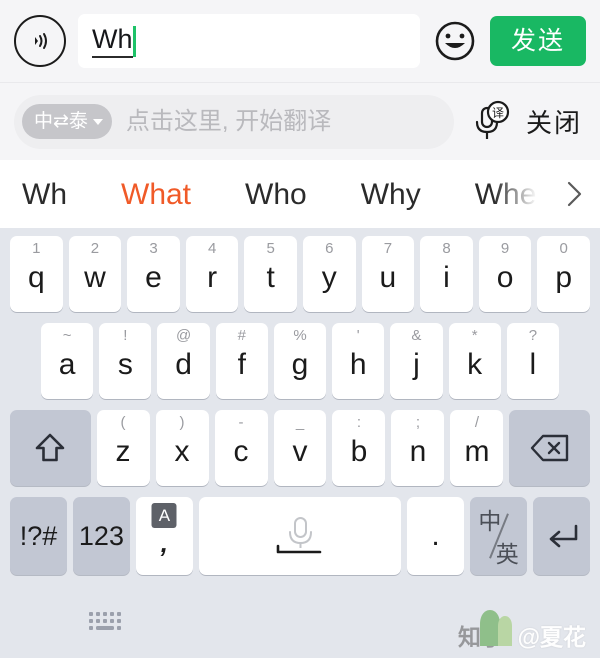 Image resolution: width=600 pixels, height=658 pixels. What do you see at coordinates (36, 277) in the screenshot?
I see `key-label: q` at bounding box center [36, 277].